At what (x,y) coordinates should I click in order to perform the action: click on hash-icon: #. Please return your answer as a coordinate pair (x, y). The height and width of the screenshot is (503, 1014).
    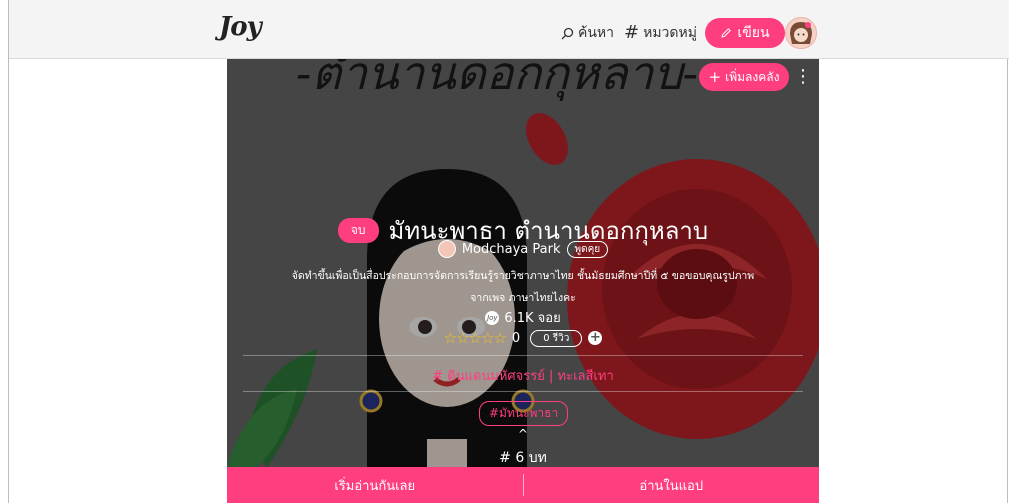
    Looking at the image, I should click on (632, 32).